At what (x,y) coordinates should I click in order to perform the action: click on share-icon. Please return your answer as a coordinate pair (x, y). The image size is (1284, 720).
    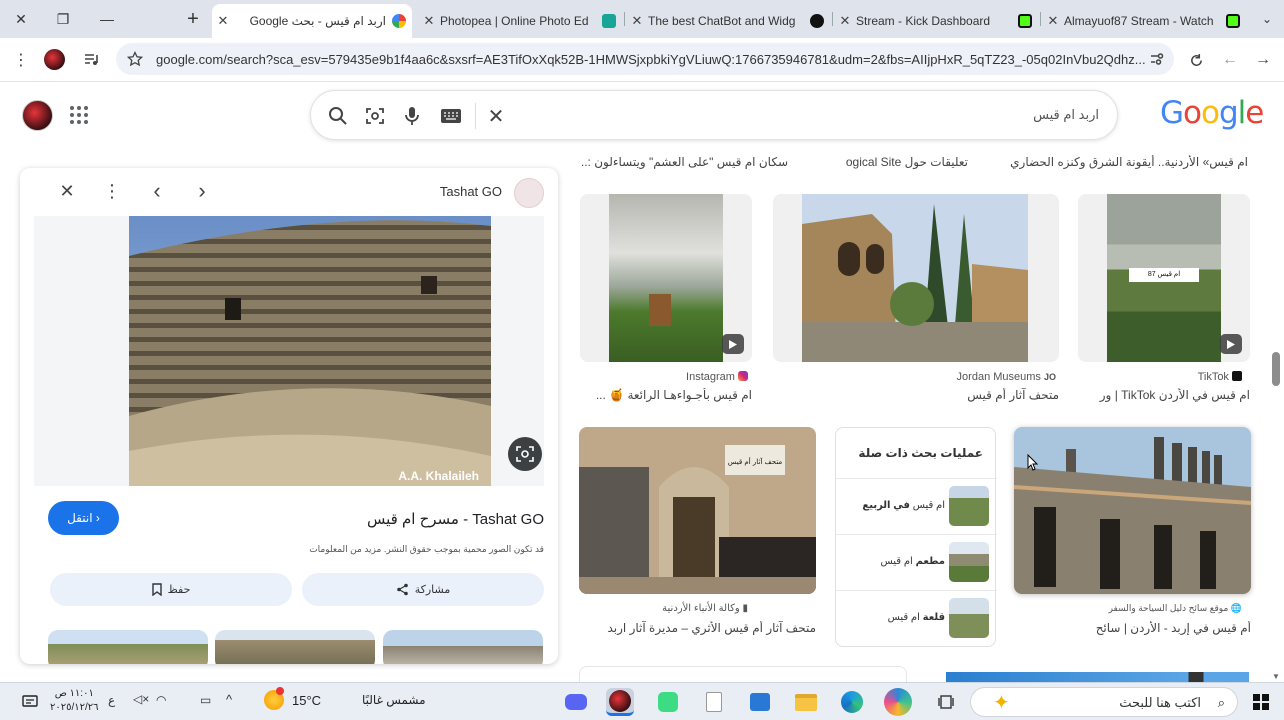
    Looking at the image, I should click on (402, 589).